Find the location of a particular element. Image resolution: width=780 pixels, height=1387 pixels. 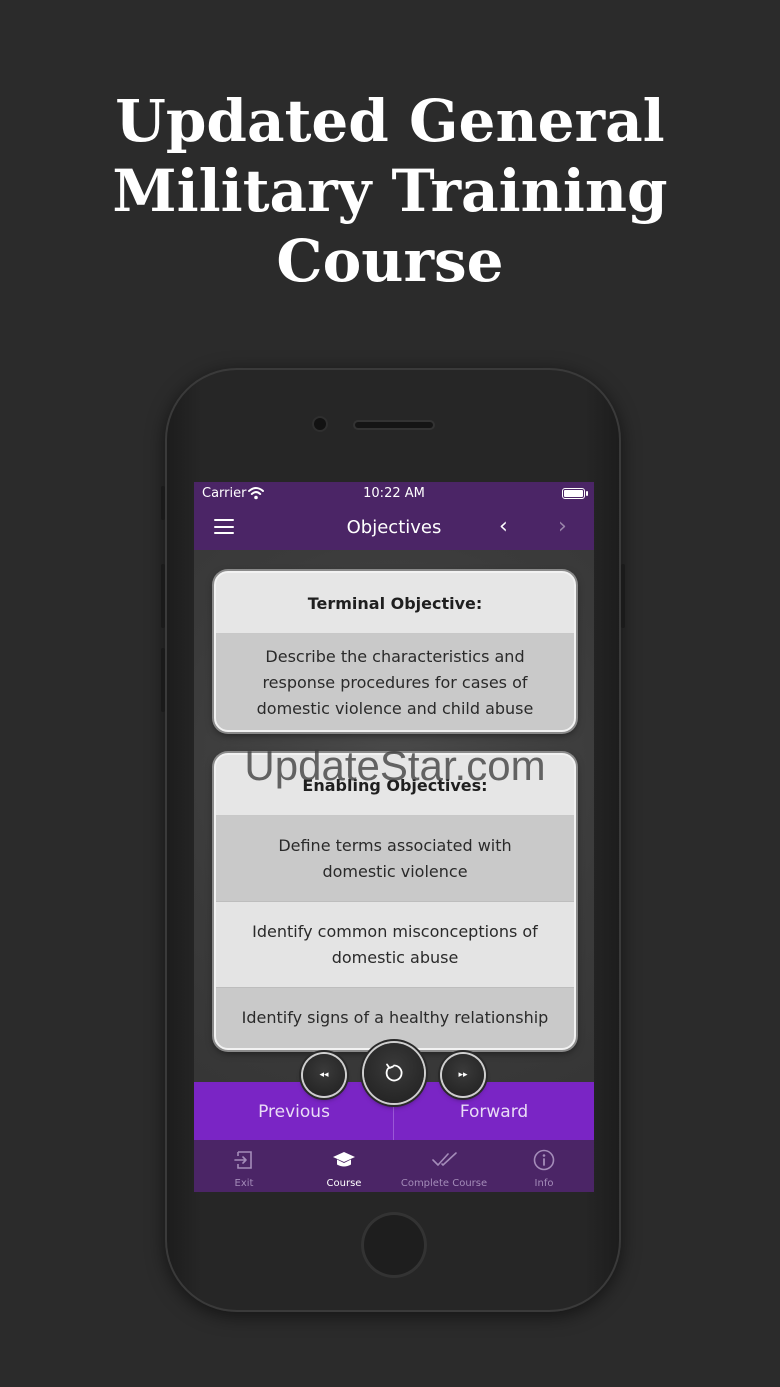

status-time: 10:22 AM is located at coordinates (394, 493).